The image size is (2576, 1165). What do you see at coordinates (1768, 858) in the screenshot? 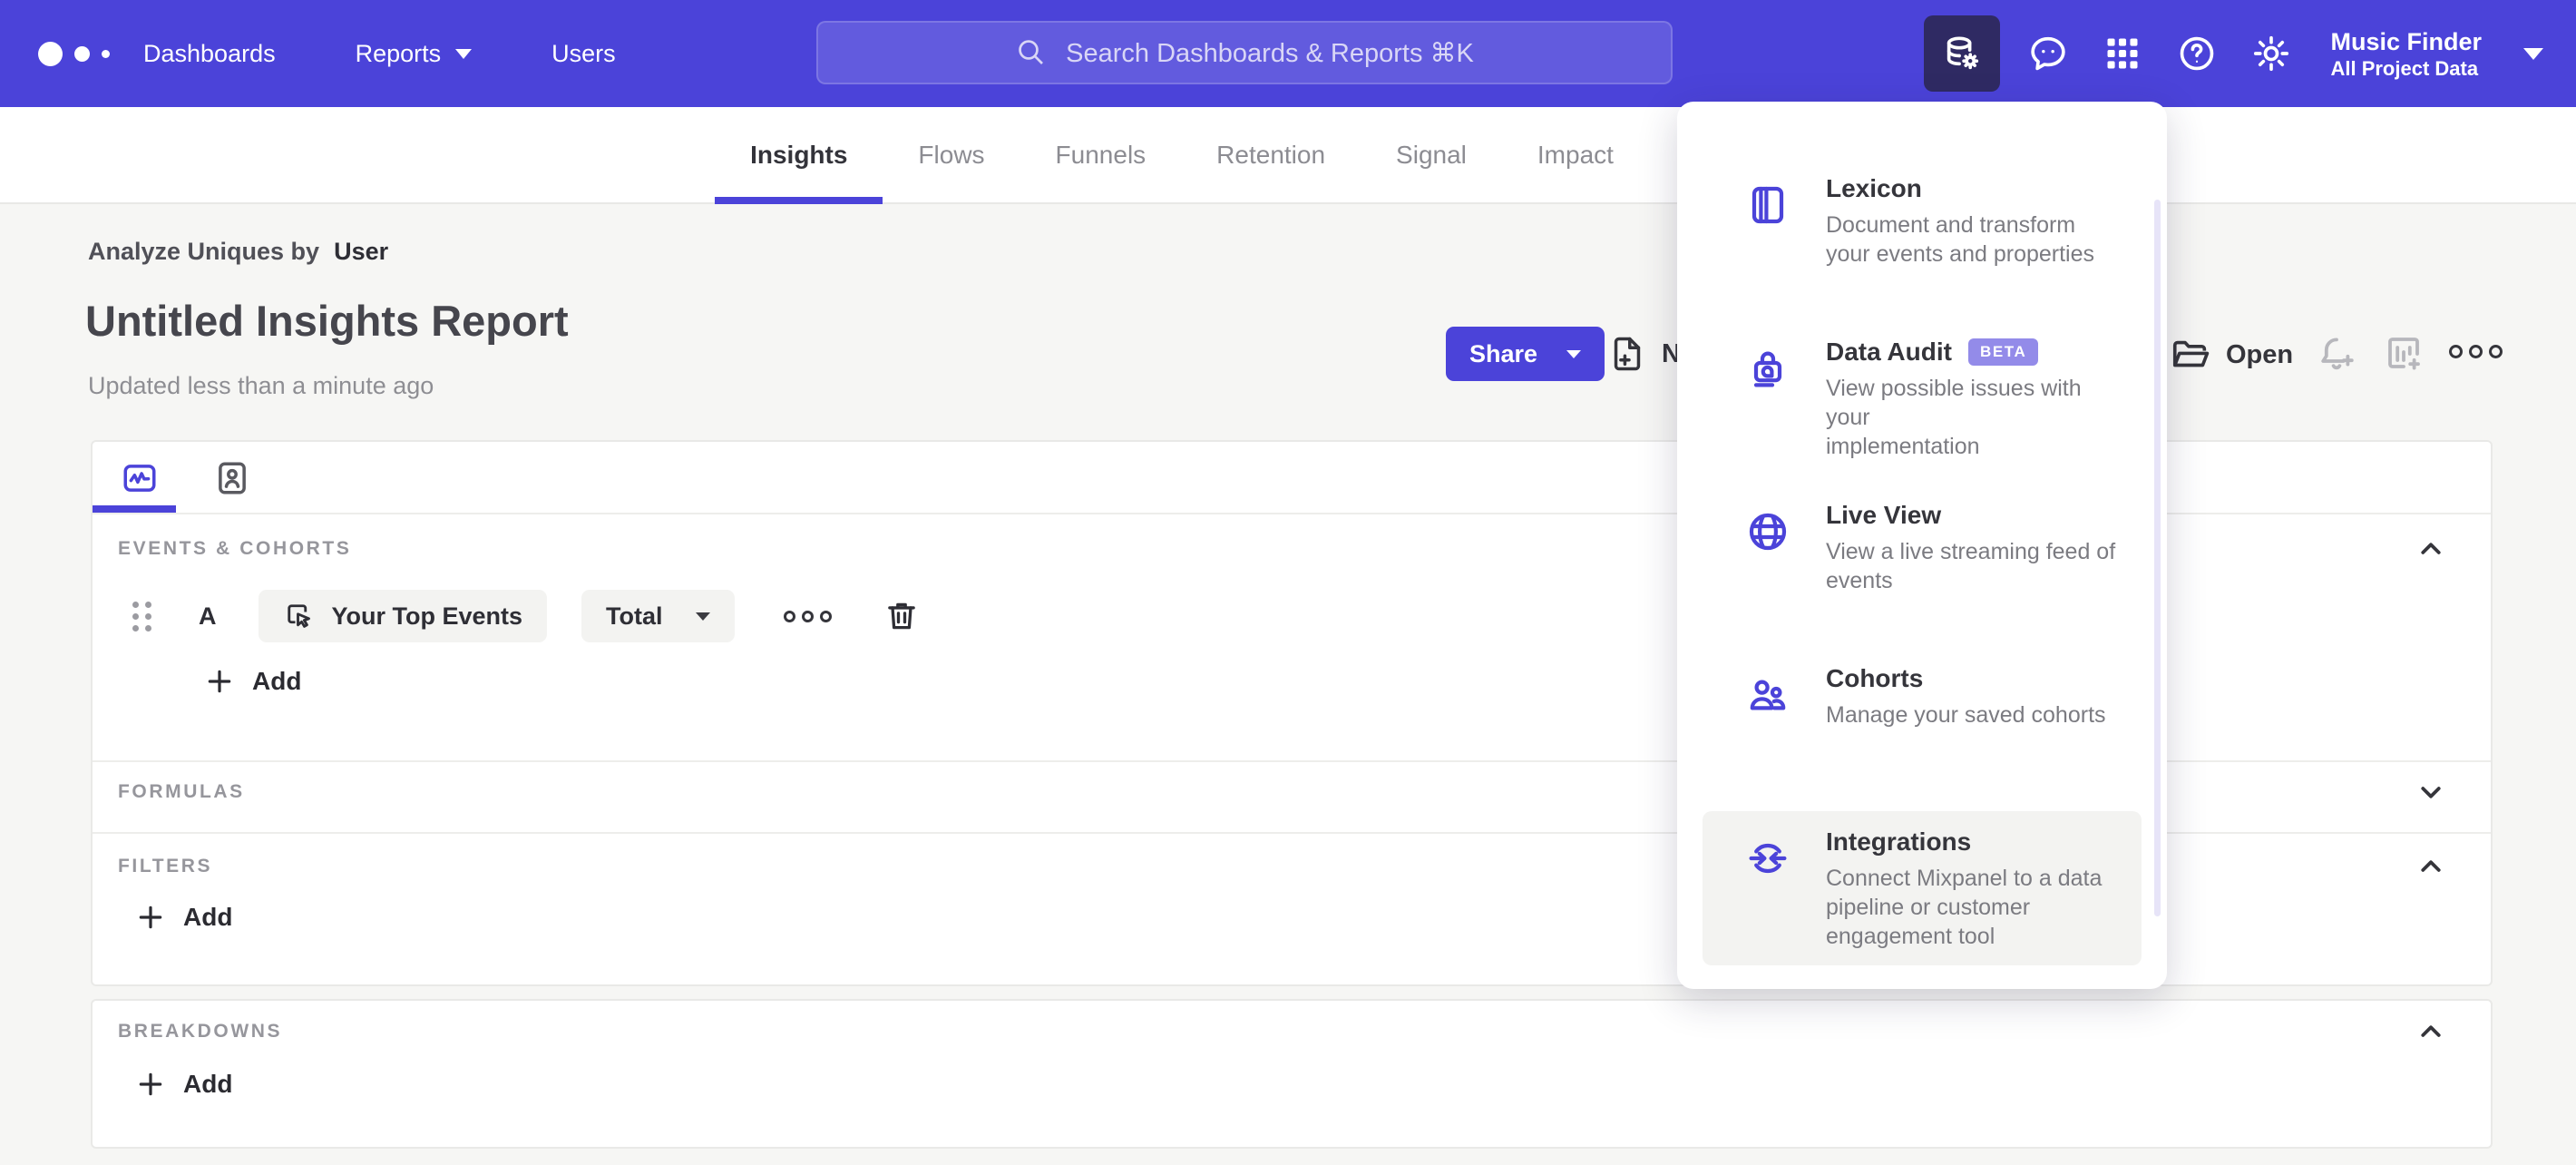
I see `integrations-sync-icon` at bounding box center [1768, 858].